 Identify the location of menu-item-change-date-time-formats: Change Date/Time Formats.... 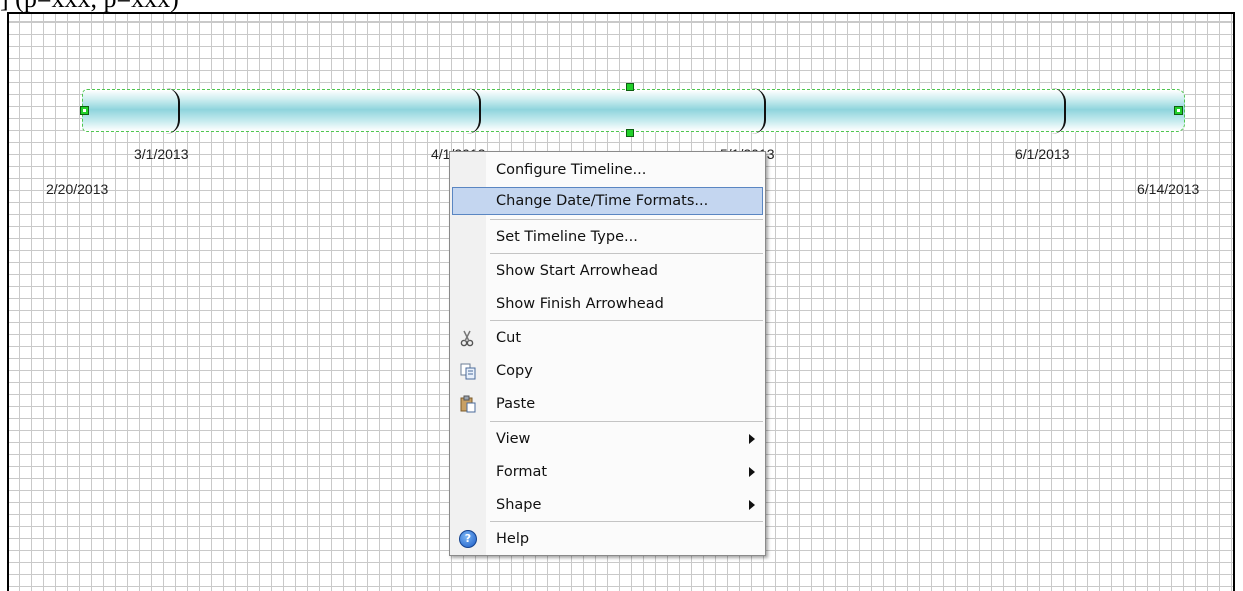
(607, 201).